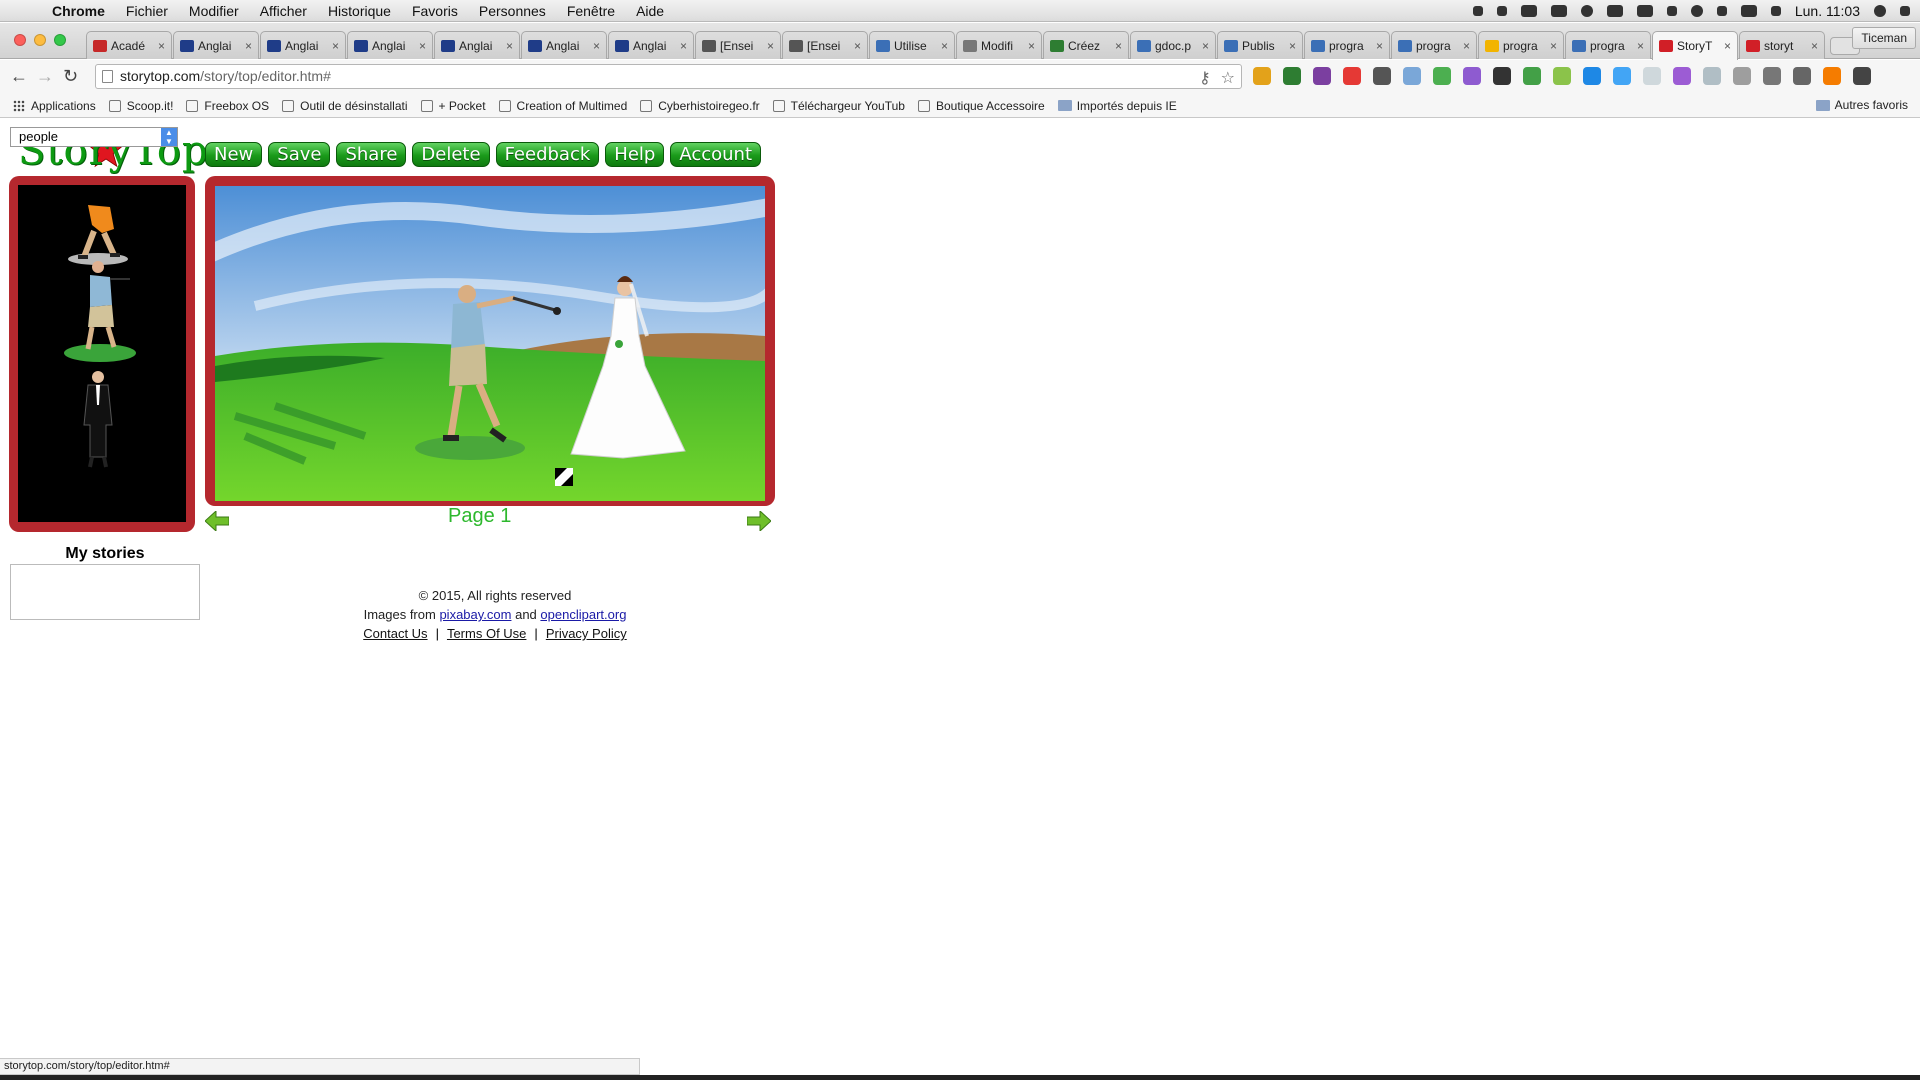 Image resolution: width=1920 pixels, height=1080 pixels. I want to click on browser-tab: Utilise ×, so click(912, 45).